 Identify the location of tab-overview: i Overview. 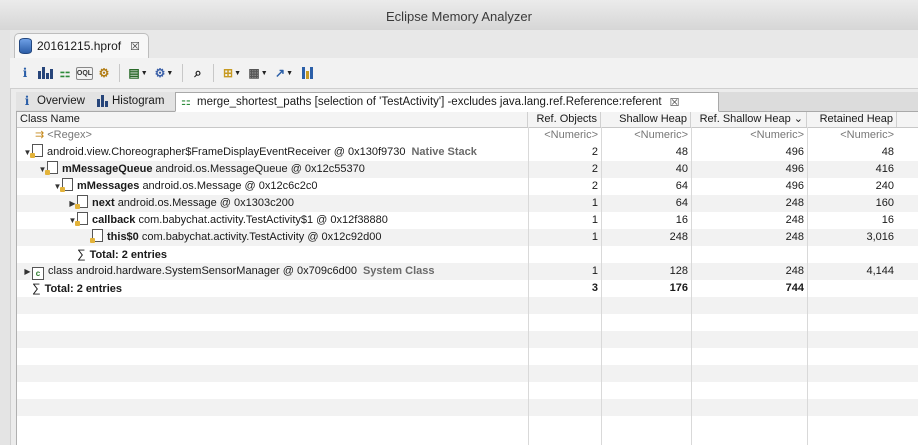
(59, 101).